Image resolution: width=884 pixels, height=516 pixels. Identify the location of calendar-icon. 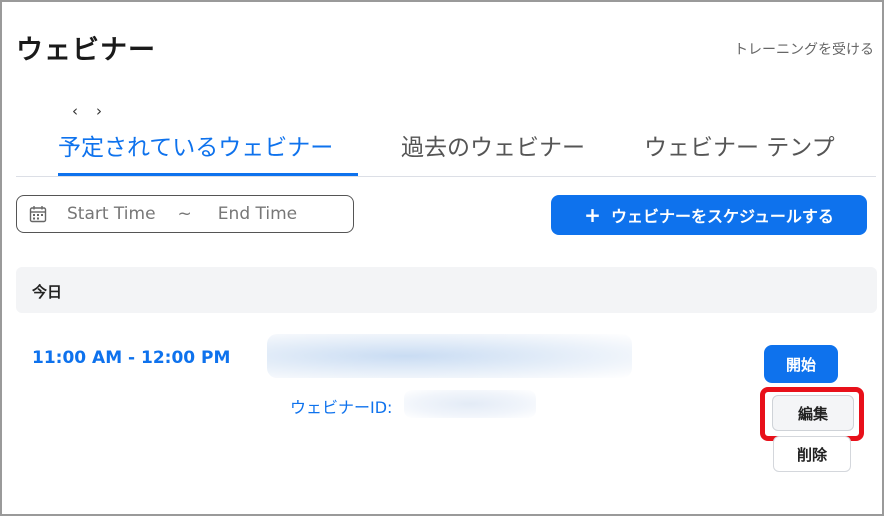
(38, 214).